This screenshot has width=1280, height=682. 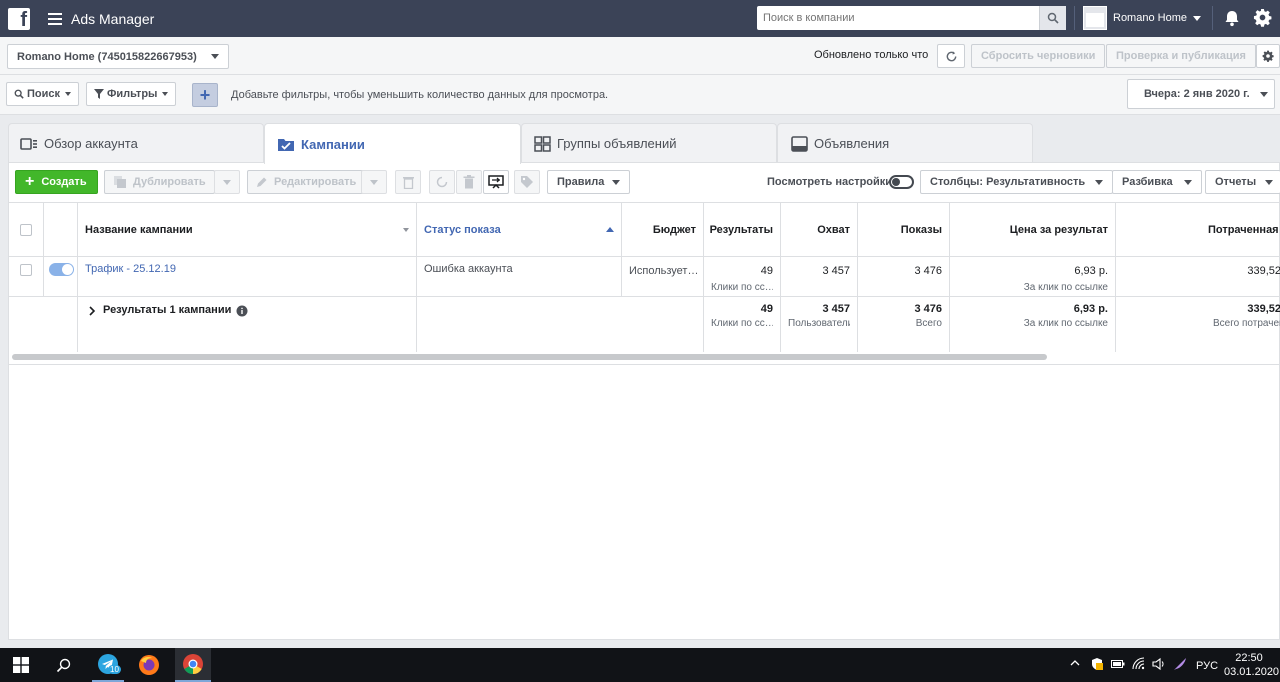 I want to click on account-switcher: Romano Home, so click(x=1142, y=18).